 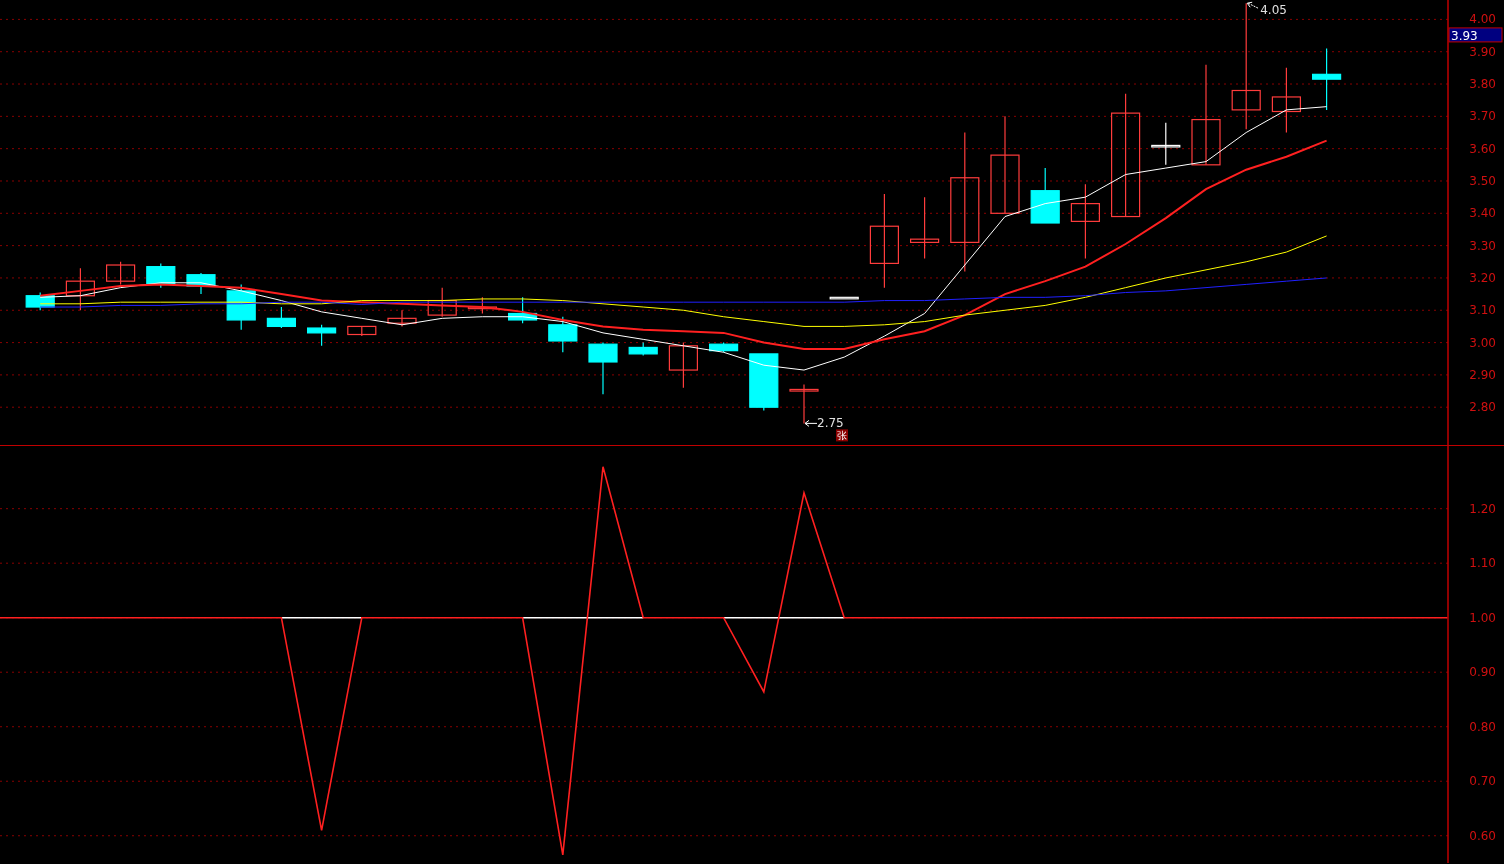 What do you see at coordinates (1482, 310) in the screenshot?
I see `axis-tick-label: 3.10` at bounding box center [1482, 310].